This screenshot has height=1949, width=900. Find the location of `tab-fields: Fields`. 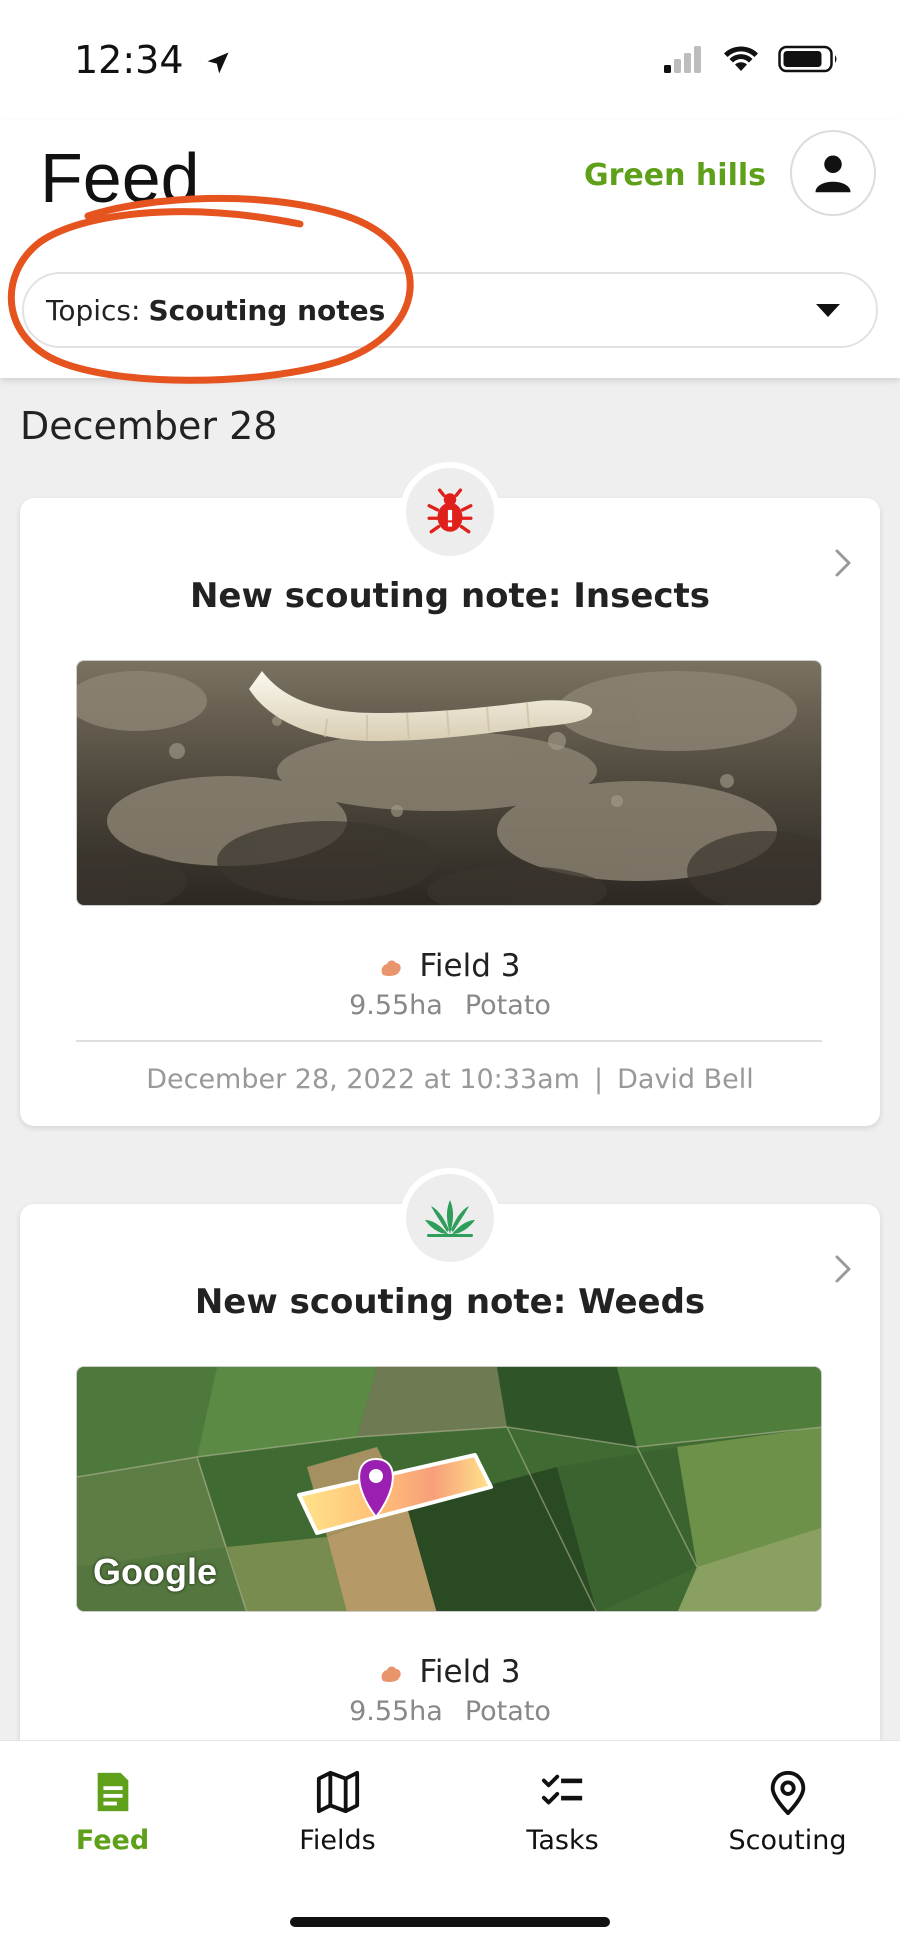

tab-fields: Fields is located at coordinates (337, 1812).